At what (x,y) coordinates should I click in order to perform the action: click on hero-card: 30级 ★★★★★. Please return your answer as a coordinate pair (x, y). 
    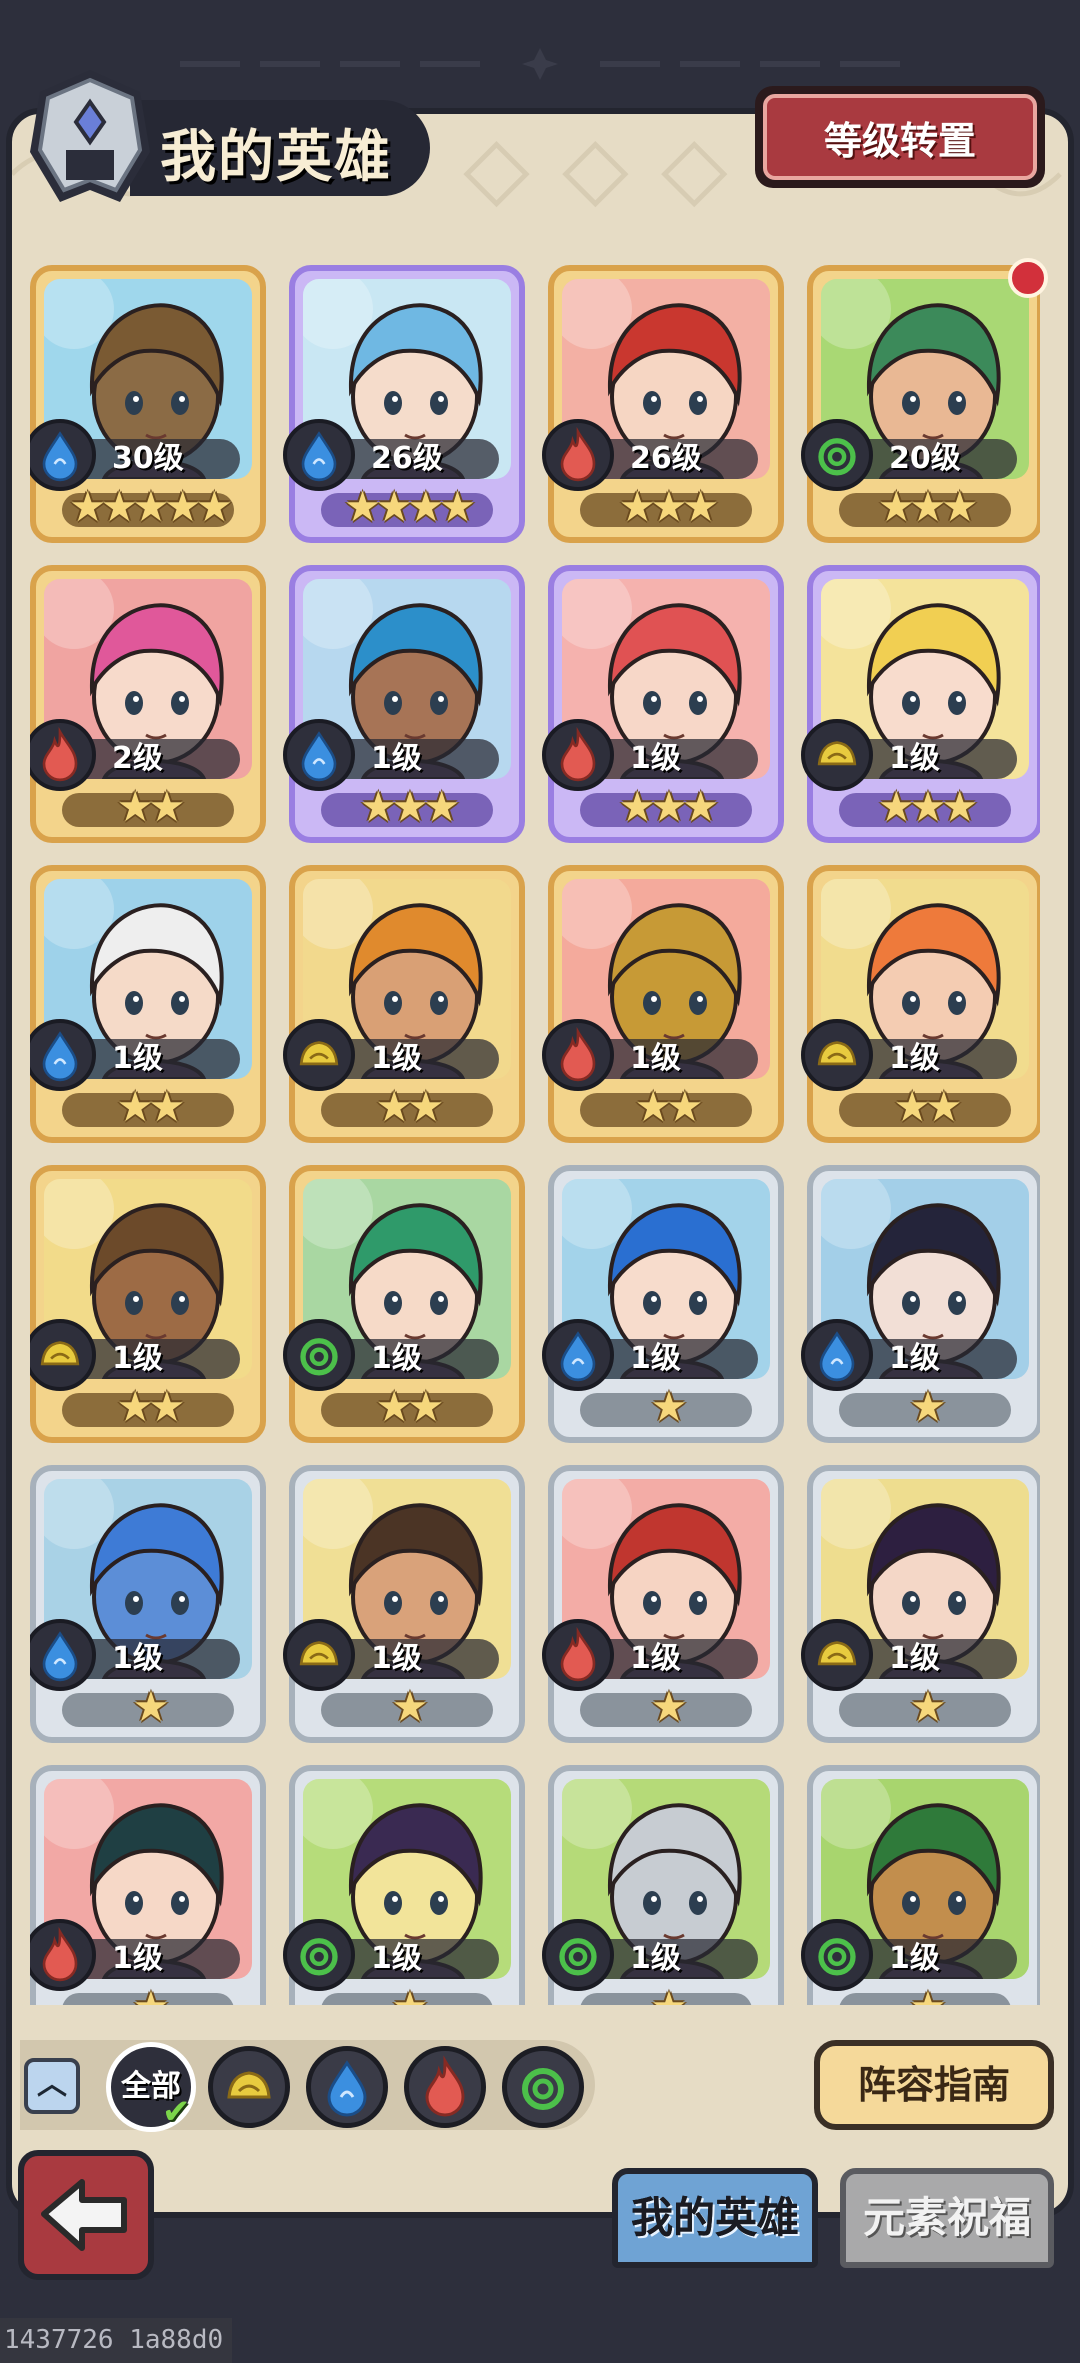
    Looking at the image, I should click on (148, 404).